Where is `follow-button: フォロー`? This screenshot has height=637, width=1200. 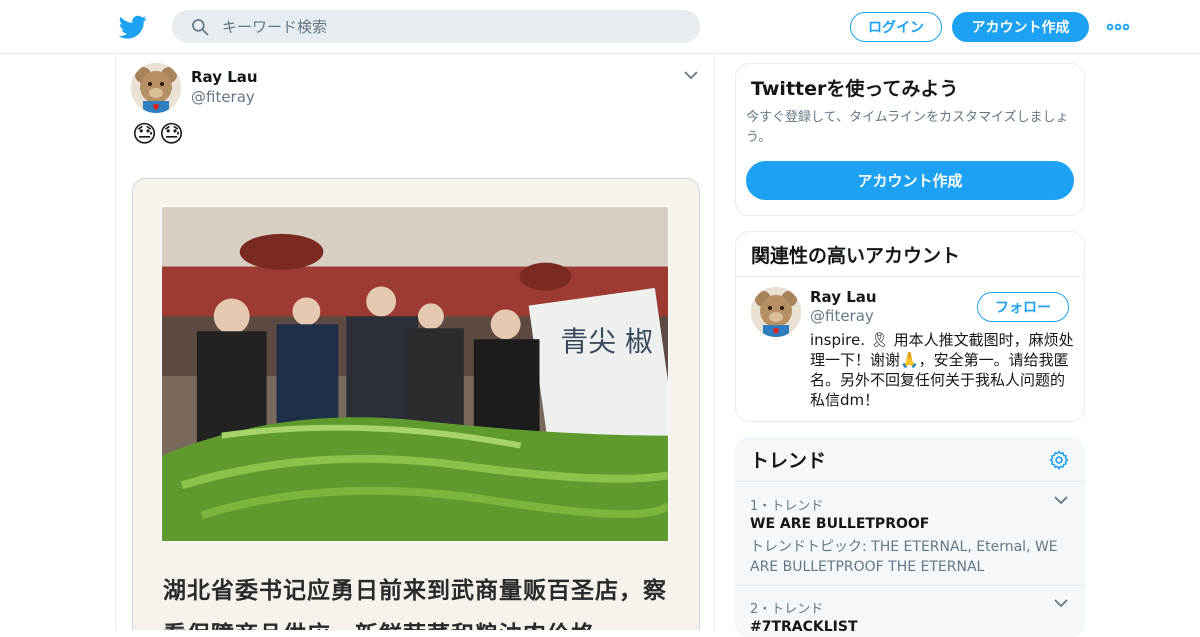
follow-button: フォロー is located at coordinates (1023, 307).